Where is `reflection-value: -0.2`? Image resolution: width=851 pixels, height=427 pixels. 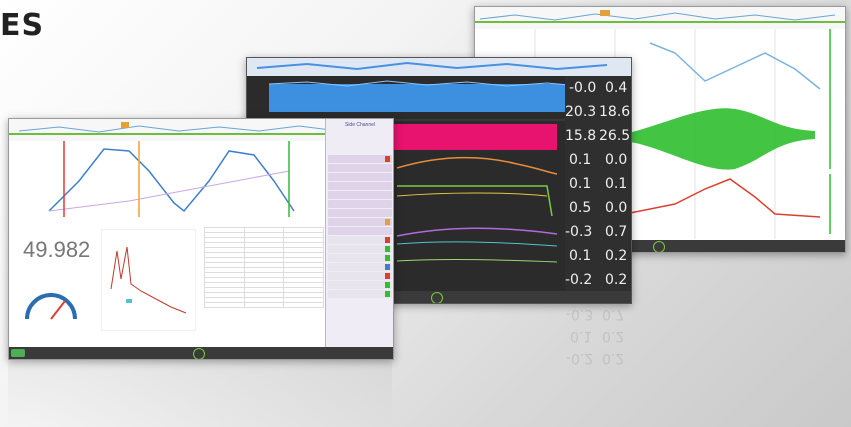 reflection-value: -0.2 is located at coordinates (580, 358).